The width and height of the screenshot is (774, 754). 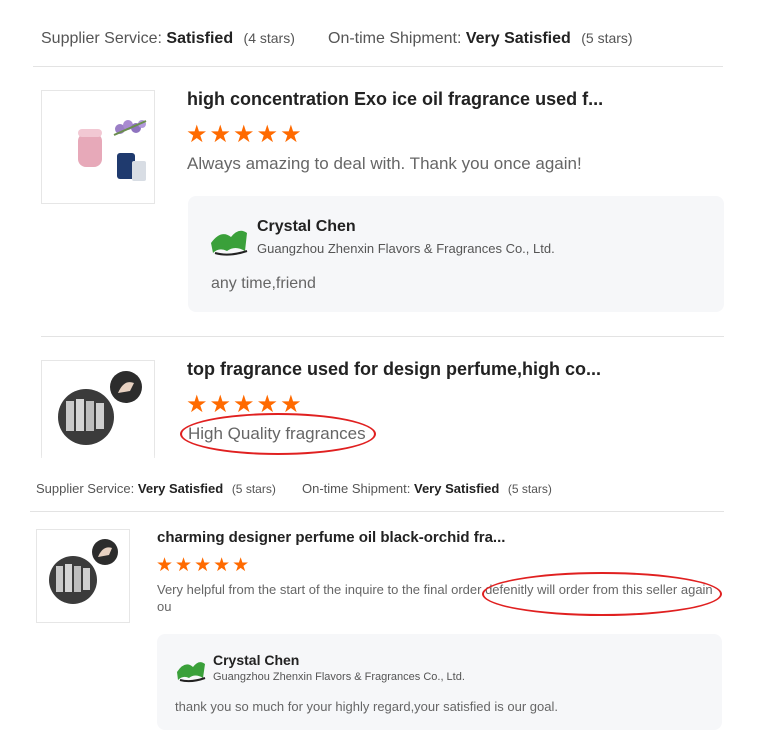 What do you see at coordinates (263, 283) in the screenshot?
I see `reply-text: any time,friend` at bounding box center [263, 283].